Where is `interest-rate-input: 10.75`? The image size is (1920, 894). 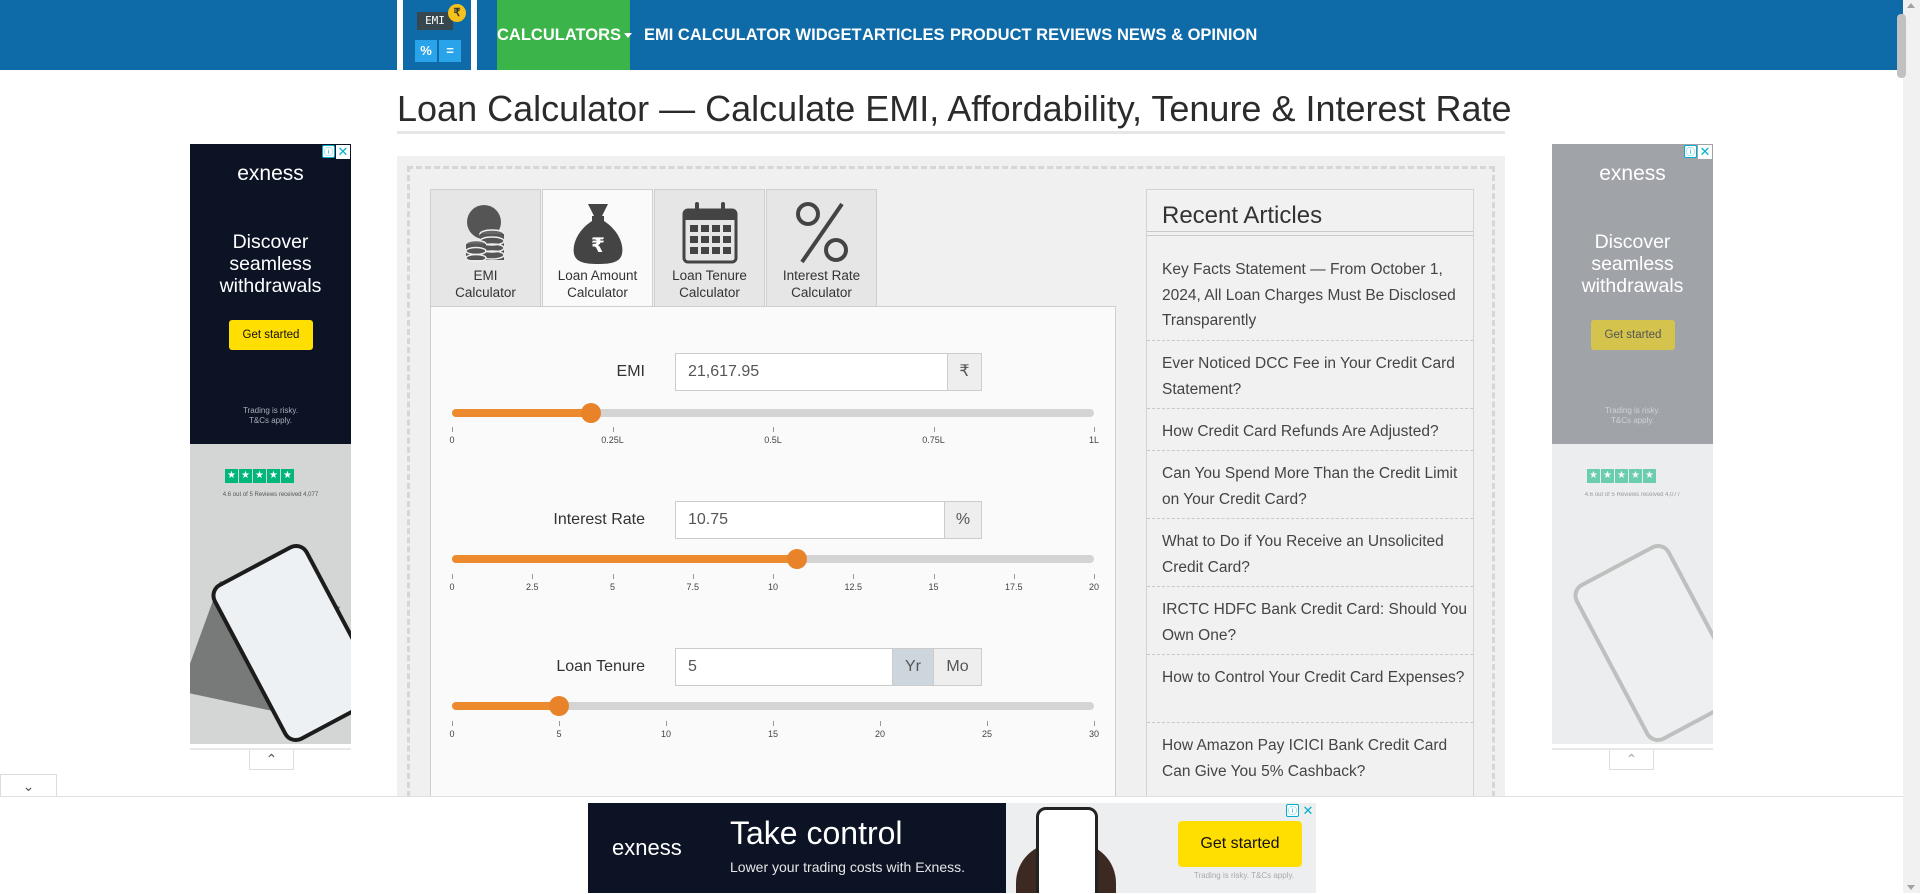
interest-rate-input: 10.75 is located at coordinates (810, 520).